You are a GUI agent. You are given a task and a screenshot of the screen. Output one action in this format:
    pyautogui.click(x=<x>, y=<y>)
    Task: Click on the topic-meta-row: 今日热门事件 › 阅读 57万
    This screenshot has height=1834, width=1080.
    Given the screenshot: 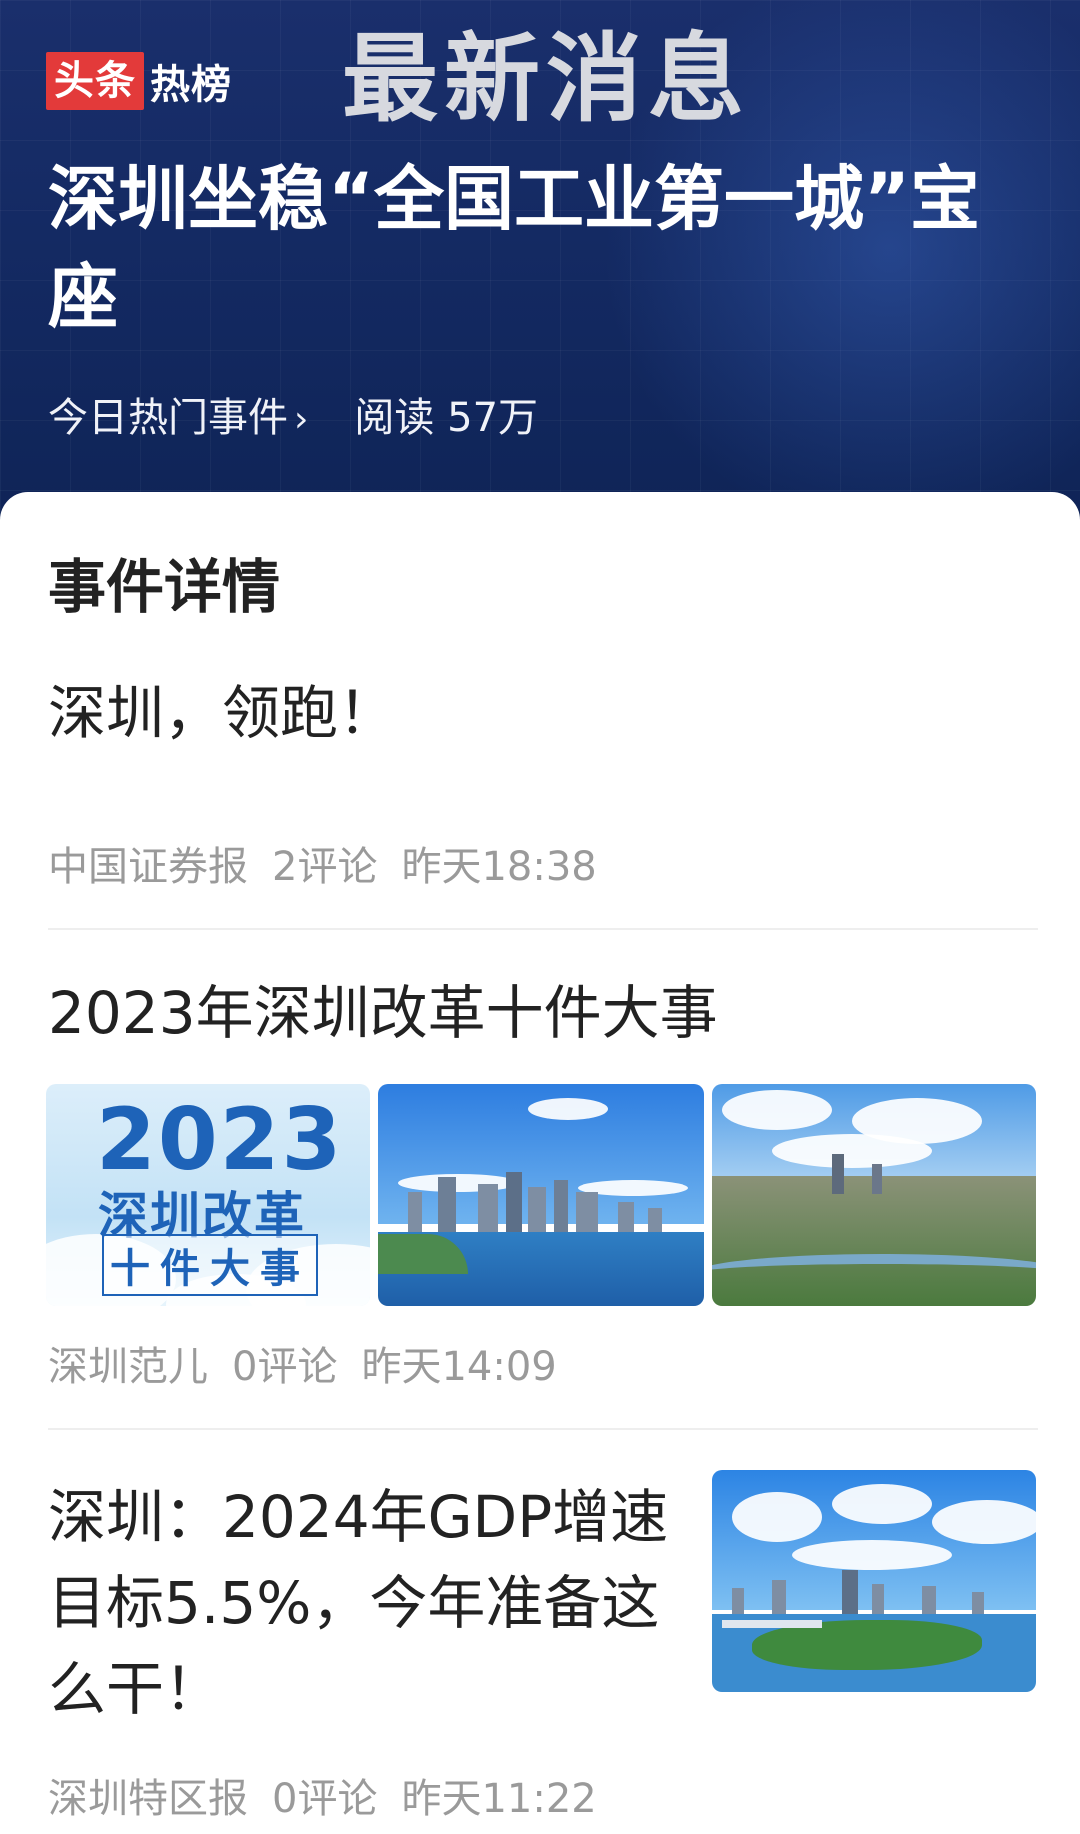 What is the action you would take?
    pyautogui.click(x=293, y=414)
    